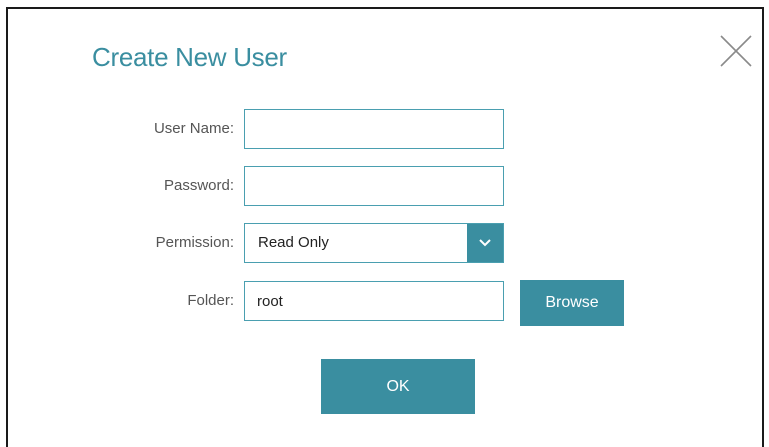 This screenshot has width=769, height=447. What do you see at coordinates (210, 300) in the screenshot?
I see `folder-label: Folder:` at bounding box center [210, 300].